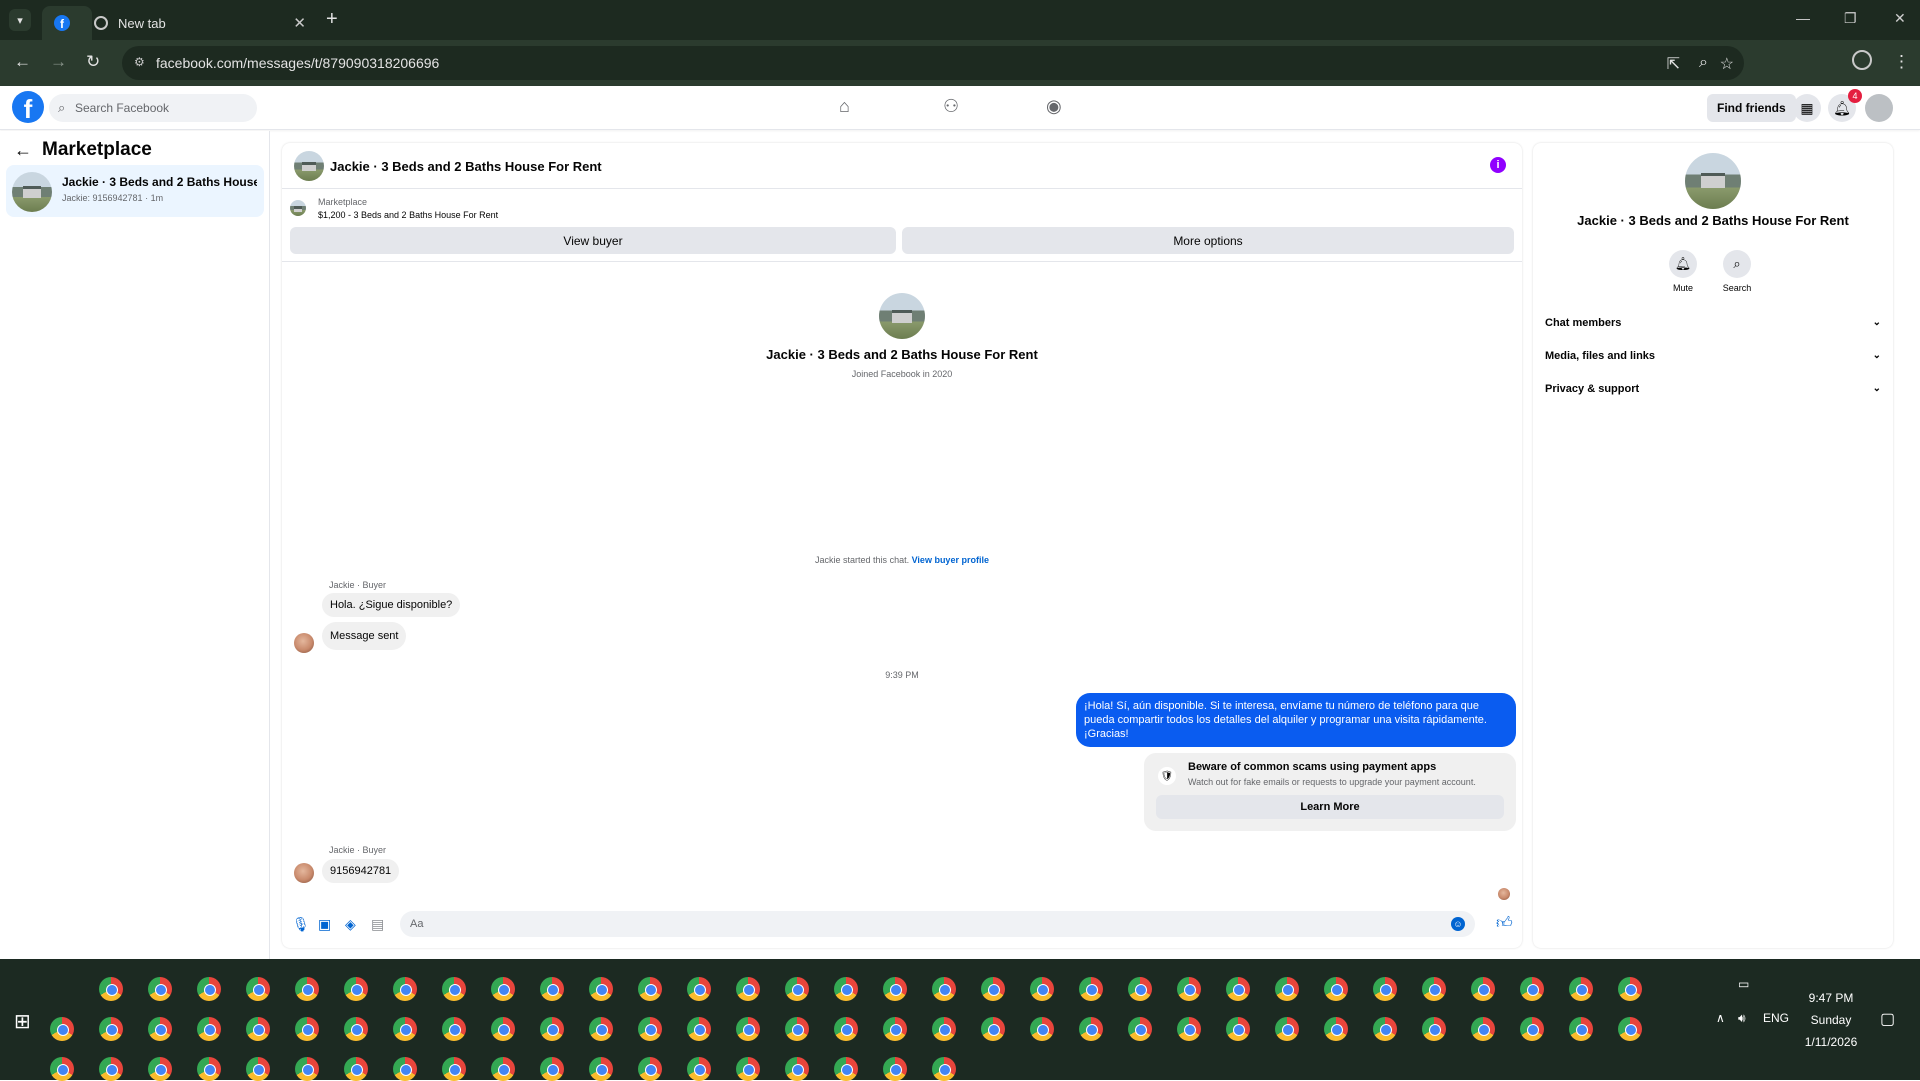 The height and width of the screenshot is (1081, 1920). What do you see at coordinates (350, 924) in the screenshot?
I see `sticker-icon: ◈` at bounding box center [350, 924].